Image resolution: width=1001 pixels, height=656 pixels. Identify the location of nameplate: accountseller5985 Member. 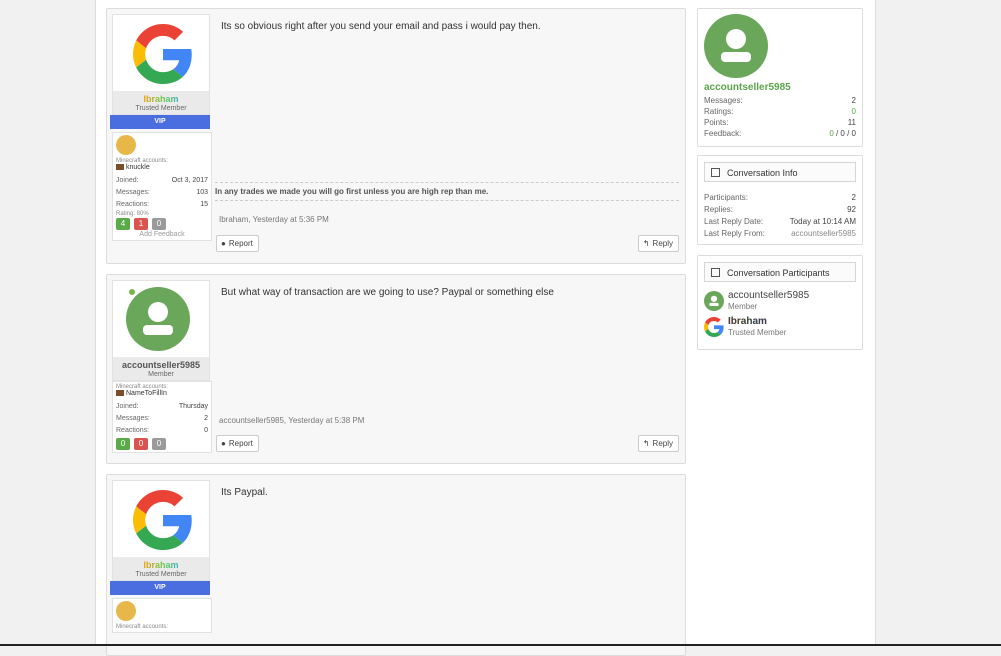
(161, 369).